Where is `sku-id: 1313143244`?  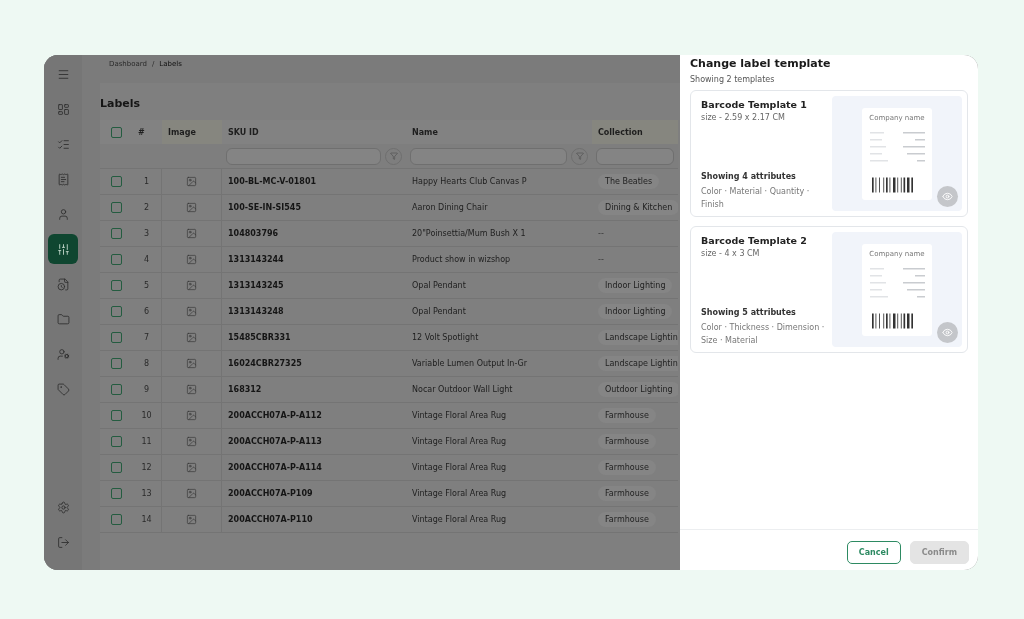 sku-id: 1313143244 is located at coordinates (256, 259).